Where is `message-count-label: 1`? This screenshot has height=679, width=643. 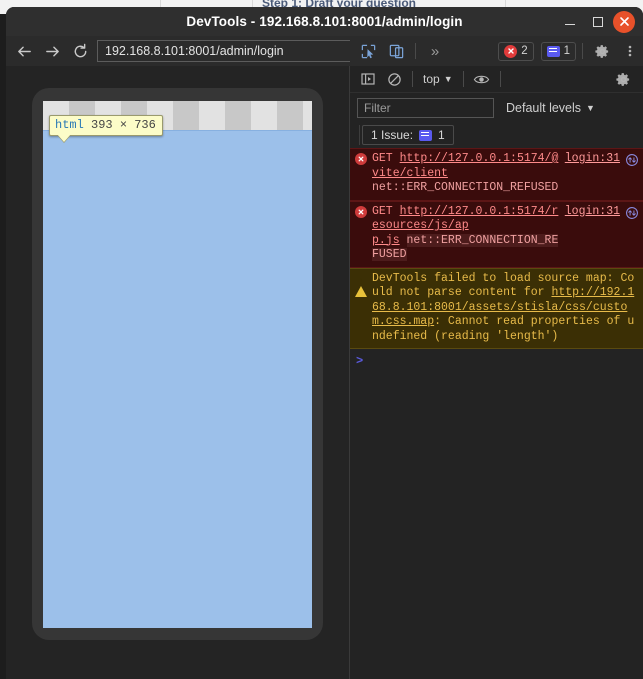 message-count-label: 1 is located at coordinates (566, 51).